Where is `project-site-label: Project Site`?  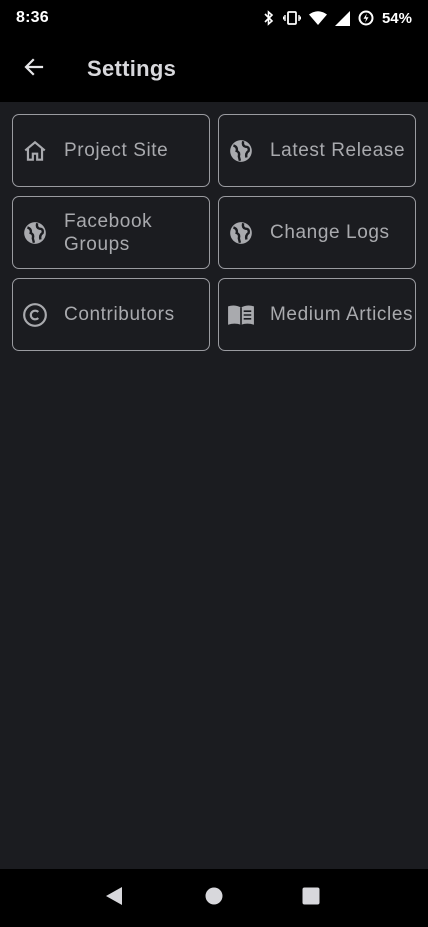 project-site-label: Project Site is located at coordinates (116, 150).